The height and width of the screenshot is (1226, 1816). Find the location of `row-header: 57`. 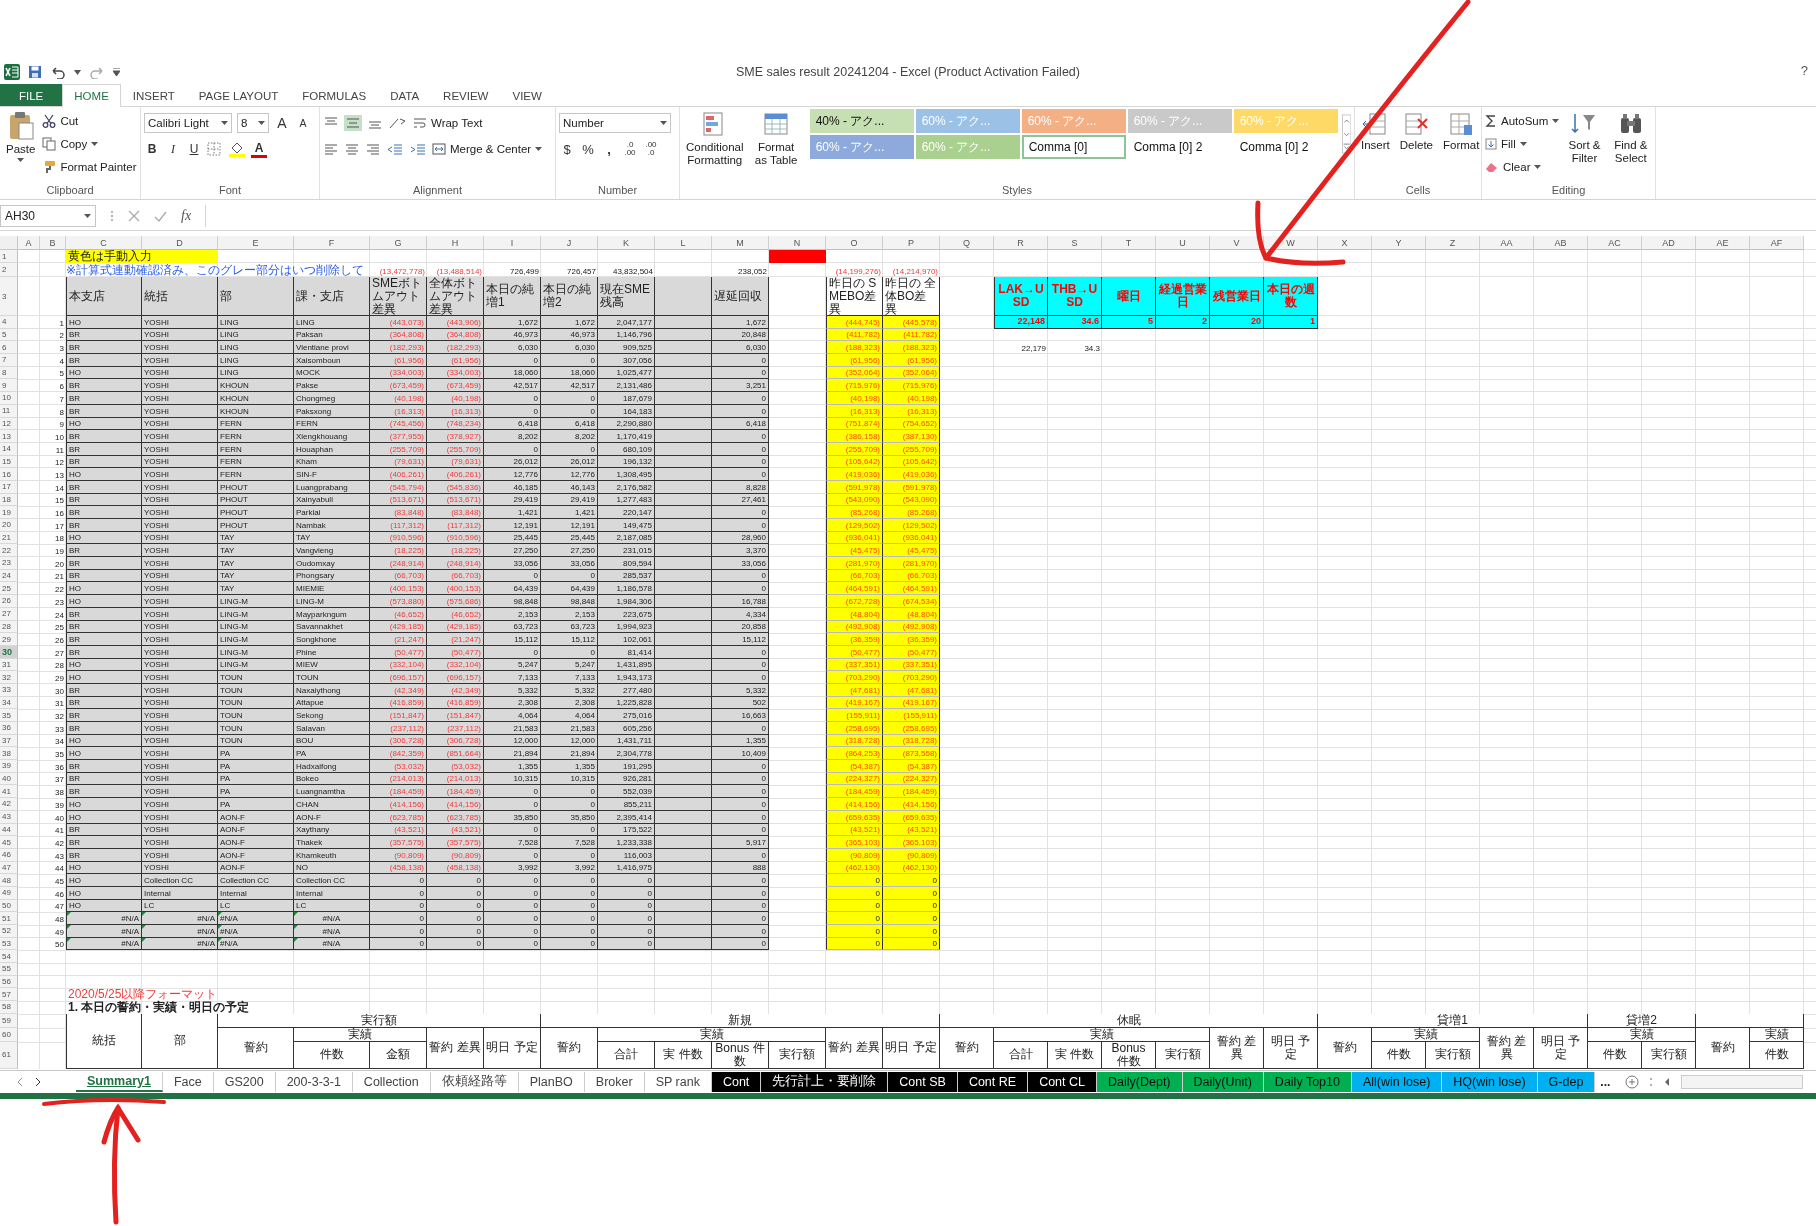

row-header: 57 is located at coordinates (9, 995).